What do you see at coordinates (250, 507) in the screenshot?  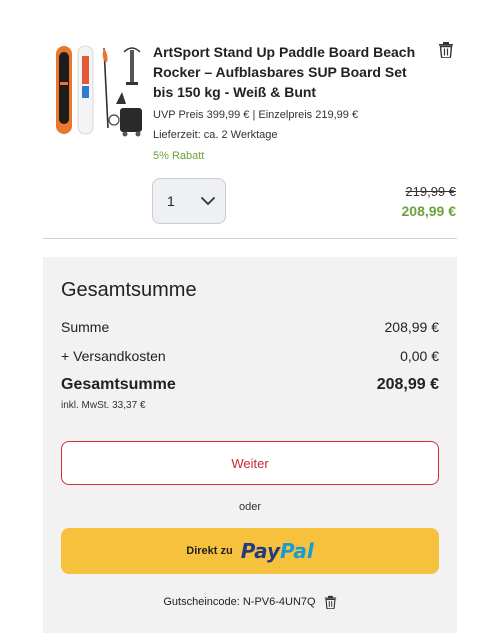 I see `or-separator: oder` at bounding box center [250, 507].